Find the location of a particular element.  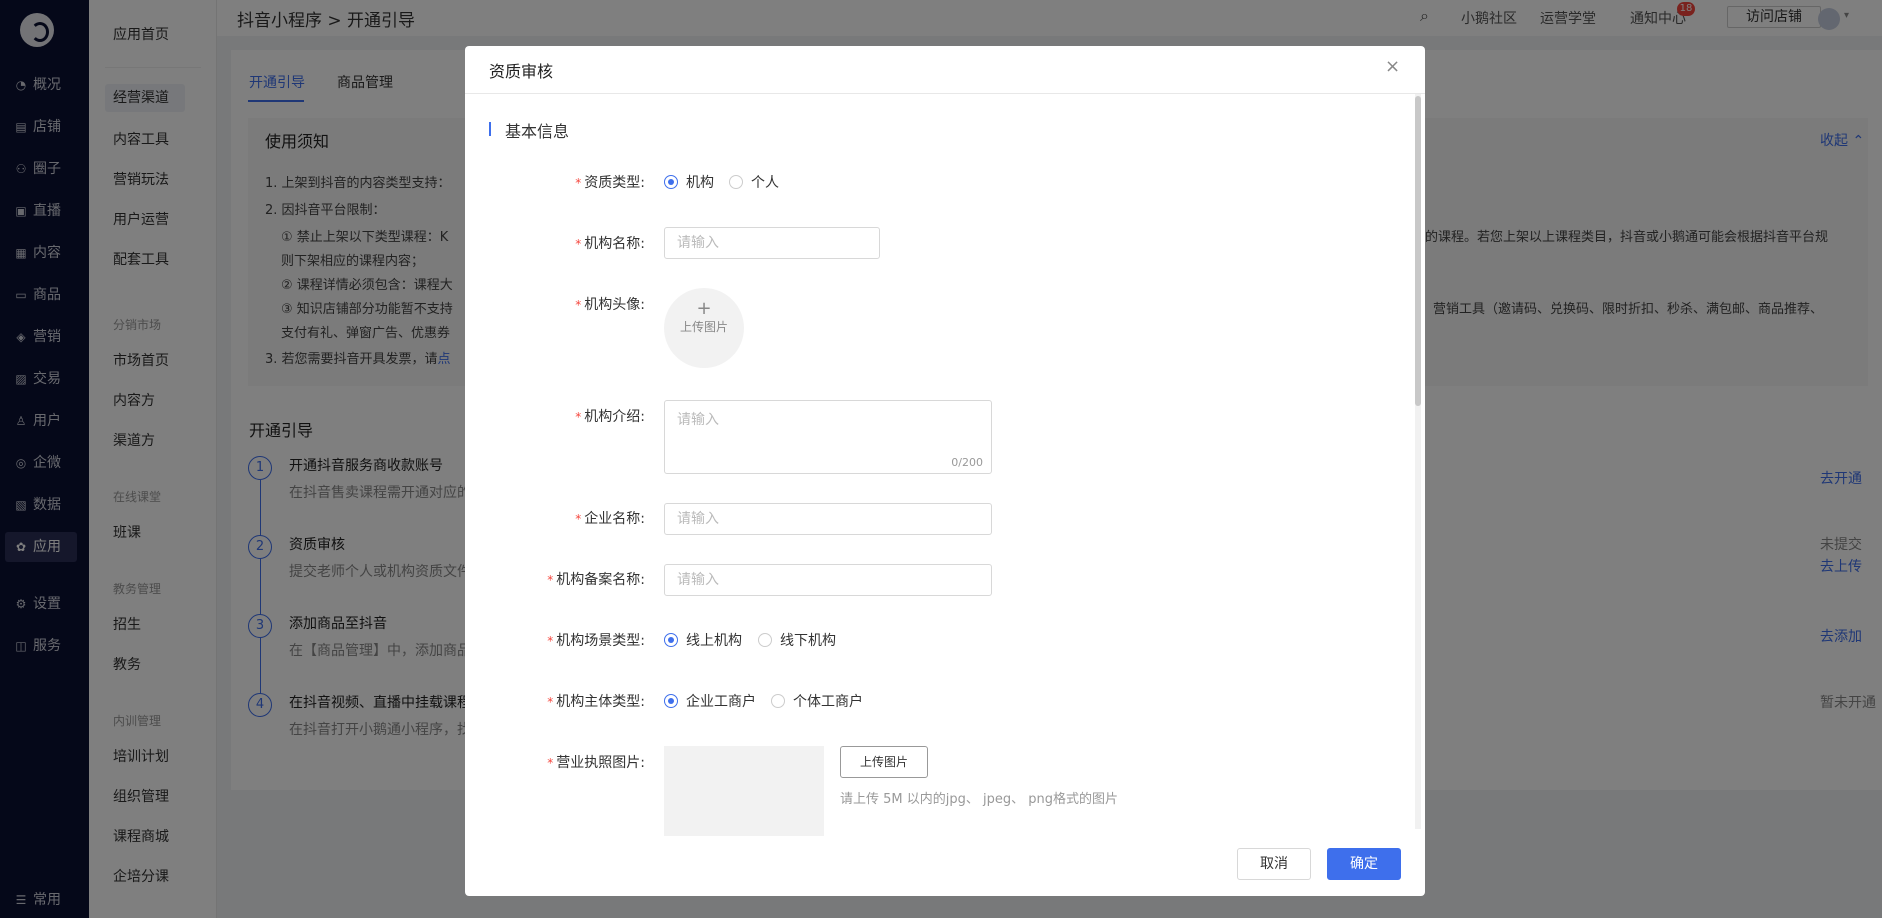

record-label: * 机构备案名称: is located at coordinates (596, 580).